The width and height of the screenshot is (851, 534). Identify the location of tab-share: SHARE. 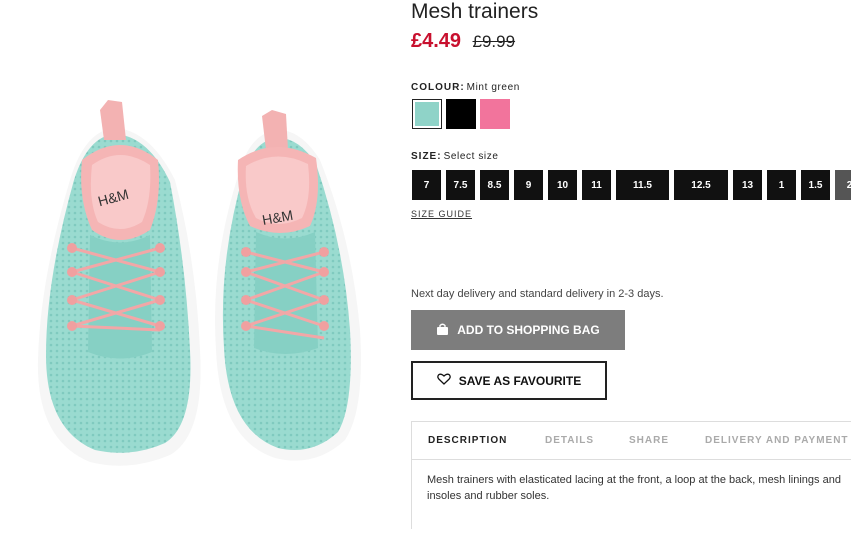
(649, 440).